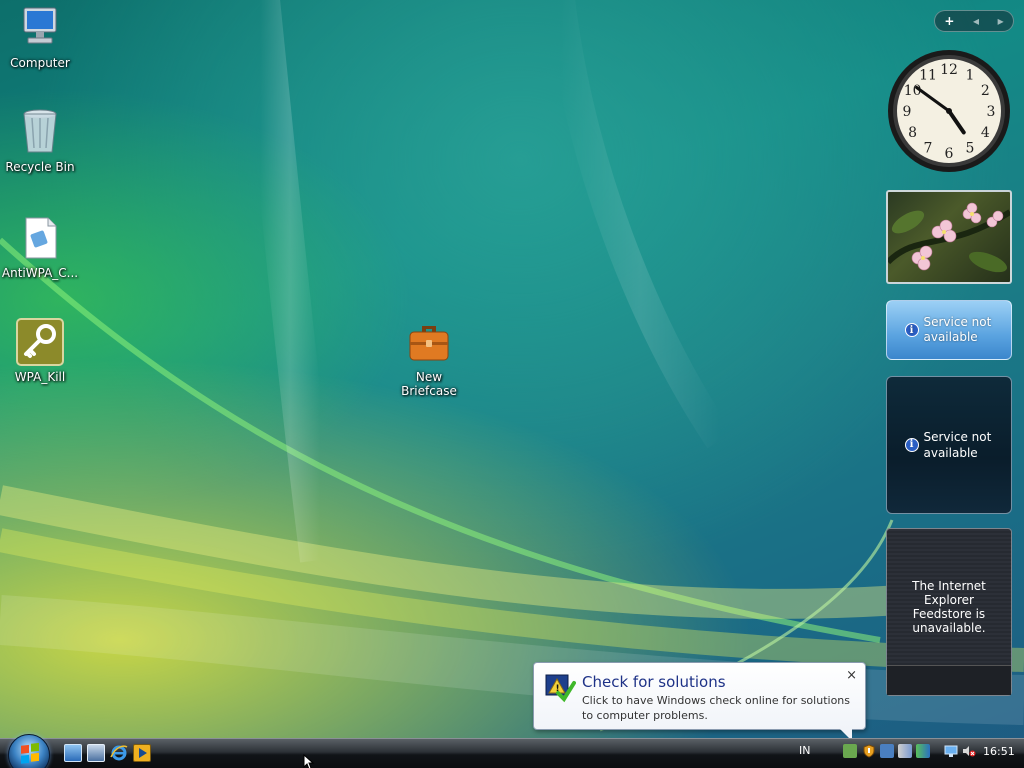 The height and width of the screenshot is (768, 1024). I want to click on problem-reports-icon: !, so click(560, 687).